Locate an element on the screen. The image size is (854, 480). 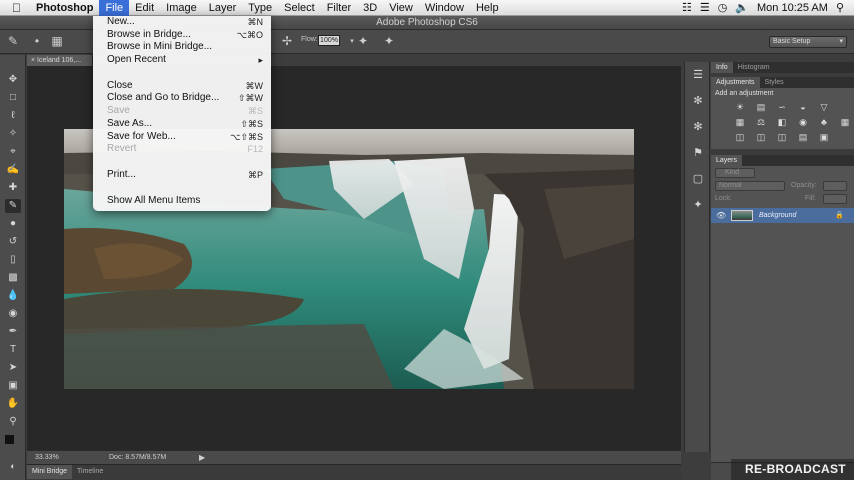
menu-item-browse-bridge: Browse in Bridge... ⌥⌘O is located at coordinates (182, 35).